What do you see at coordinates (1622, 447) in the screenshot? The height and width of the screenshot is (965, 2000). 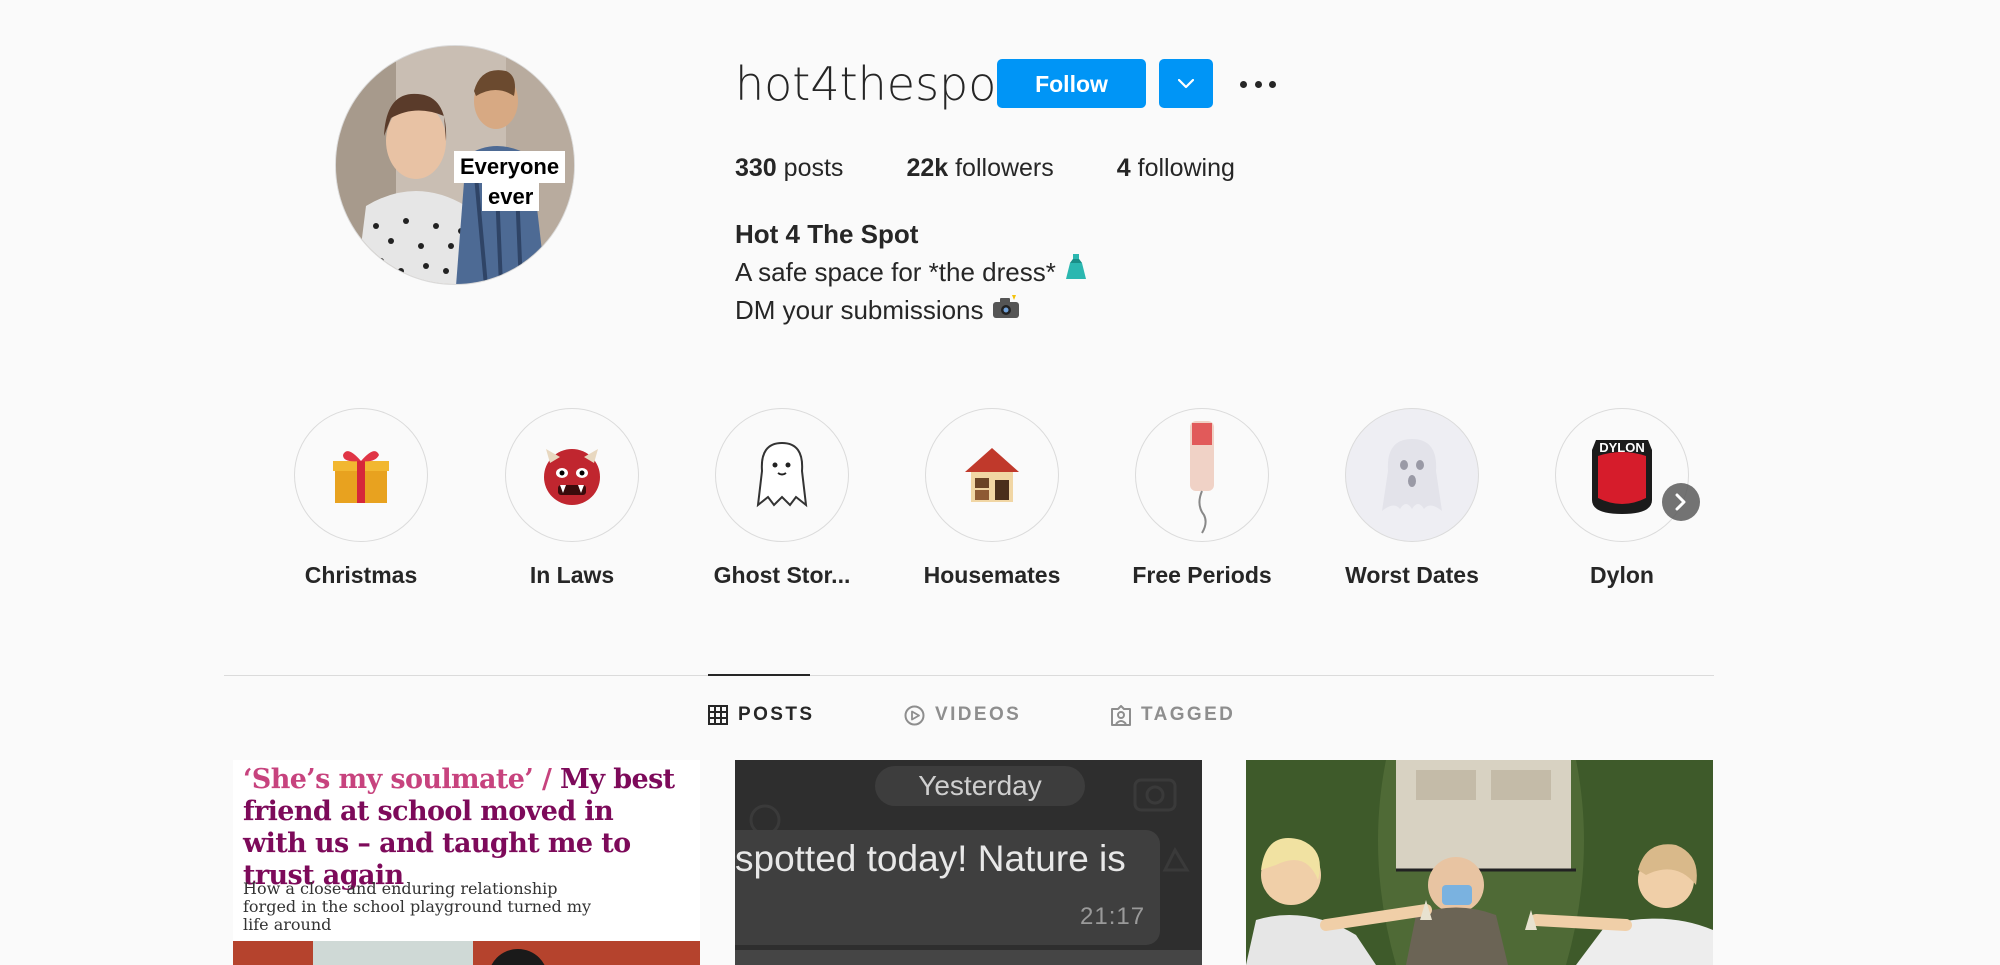 I see `svg-text: DYLON` at bounding box center [1622, 447].